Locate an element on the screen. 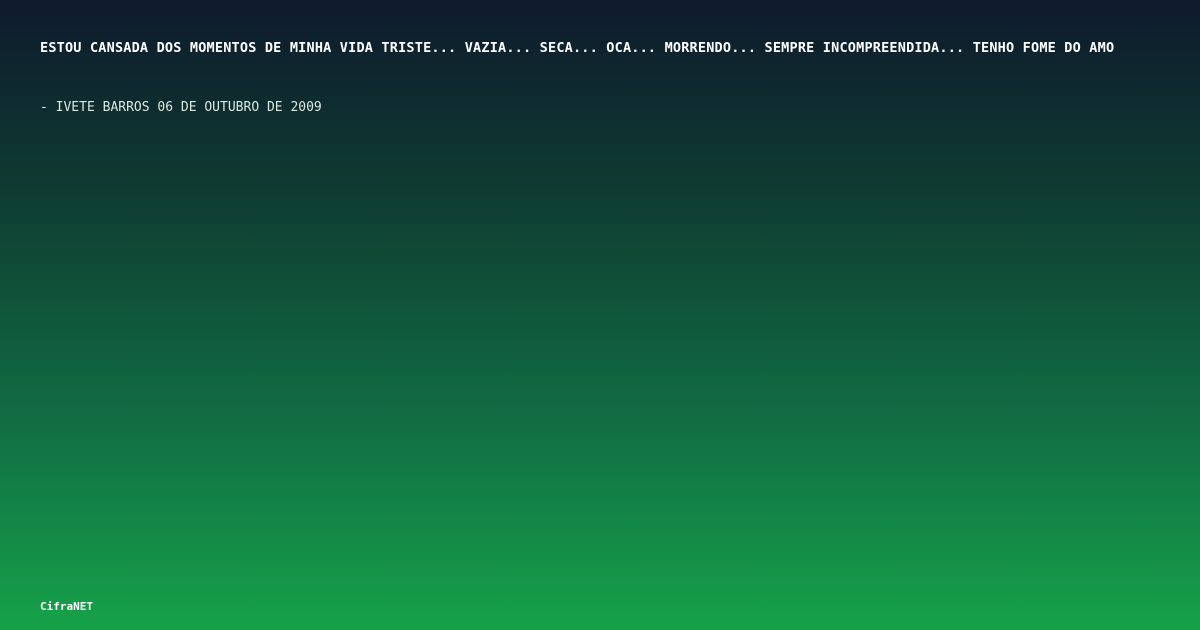 This screenshot has width=1200, height=630. author-date-line: - IVETE BARROS 06 DE OUTUBRO DE 2009 is located at coordinates (181, 107).